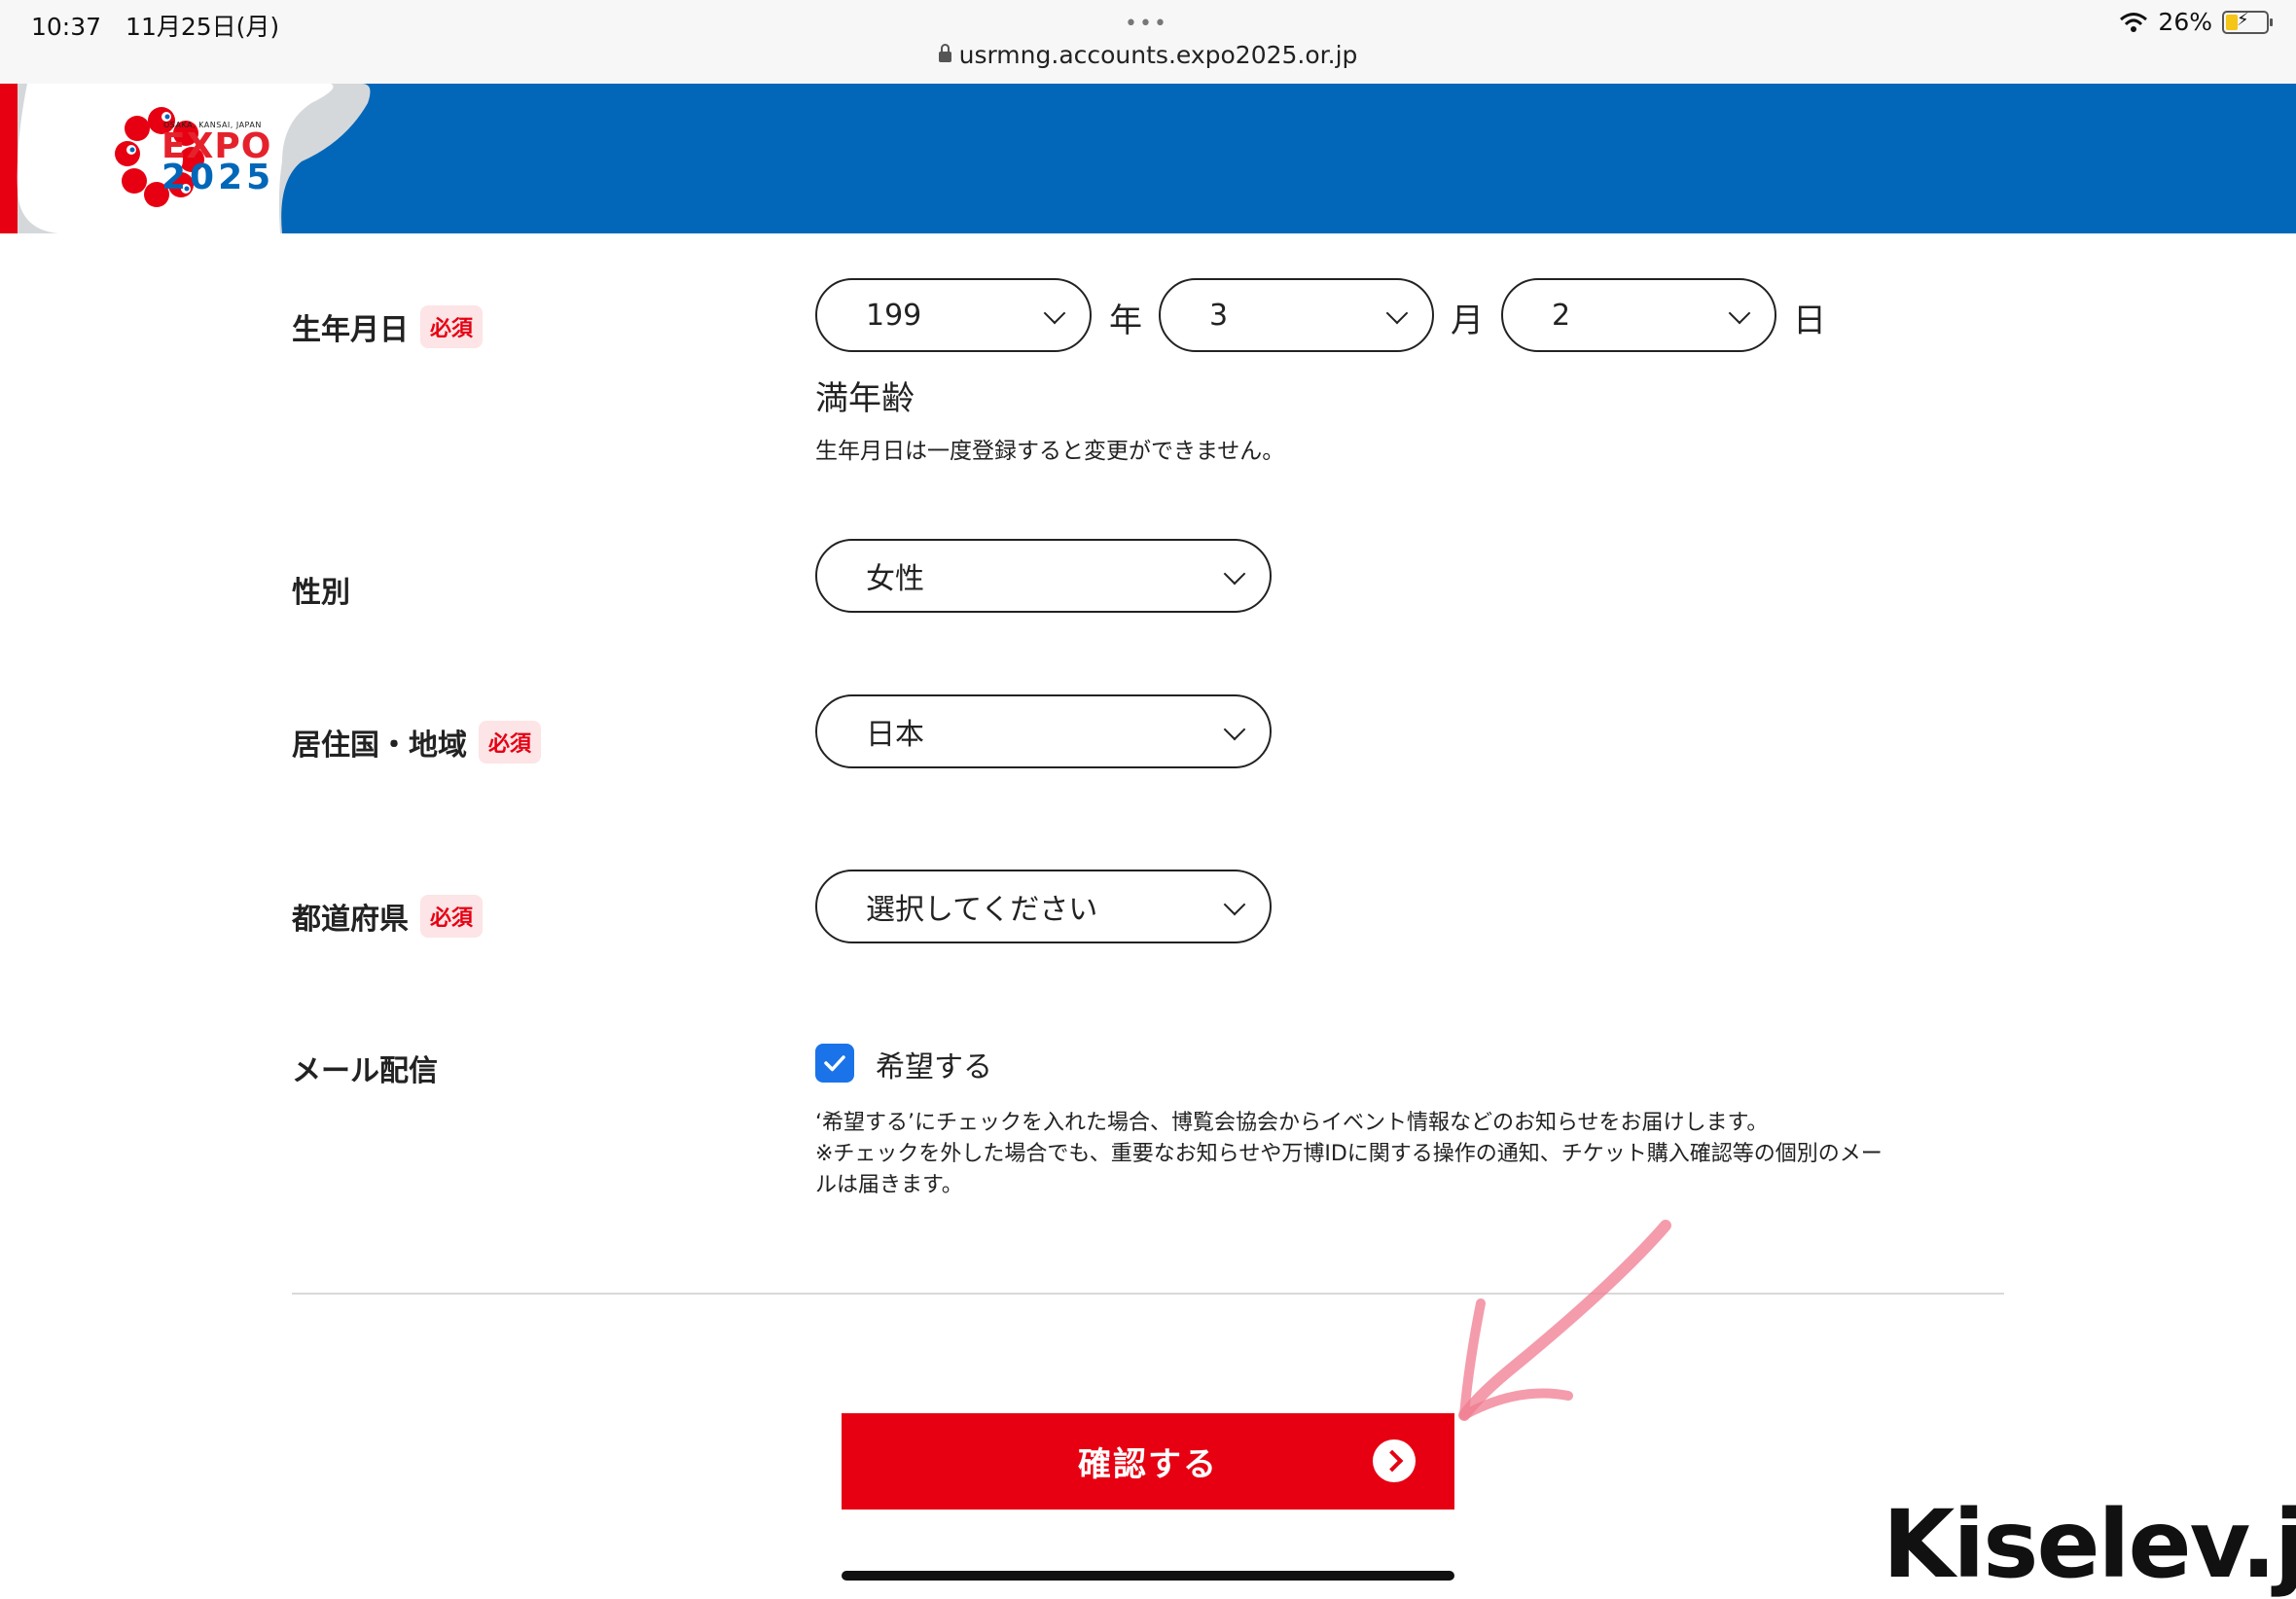 The image size is (2296, 1599). Describe the element at coordinates (2089, 1544) in the screenshot. I see `watermark: Kiselev.jp` at that location.